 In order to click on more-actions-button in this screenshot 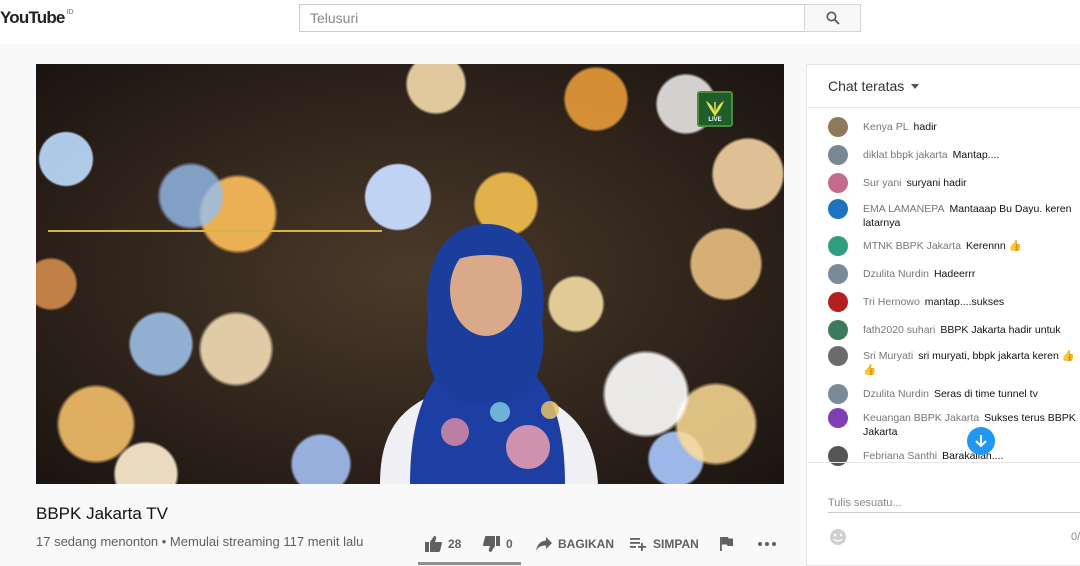, I will do `click(767, 544)`.